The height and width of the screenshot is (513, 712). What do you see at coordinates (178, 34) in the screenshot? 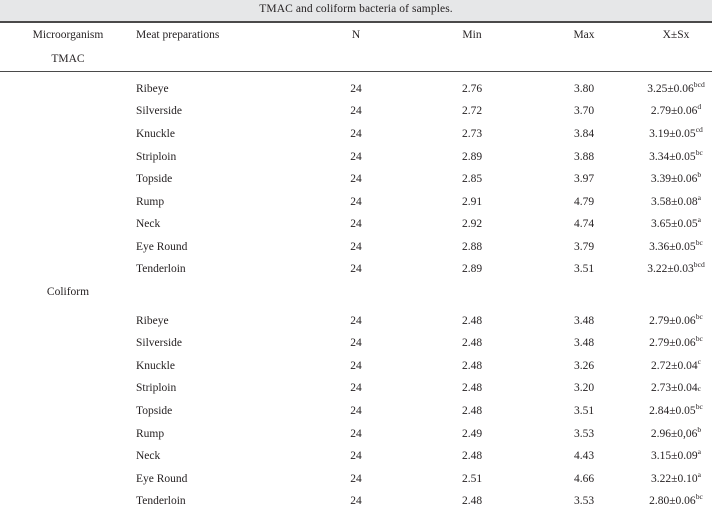
I see `column-header-meat-preparations: Meat preparations` at bounding box center [178, 34].